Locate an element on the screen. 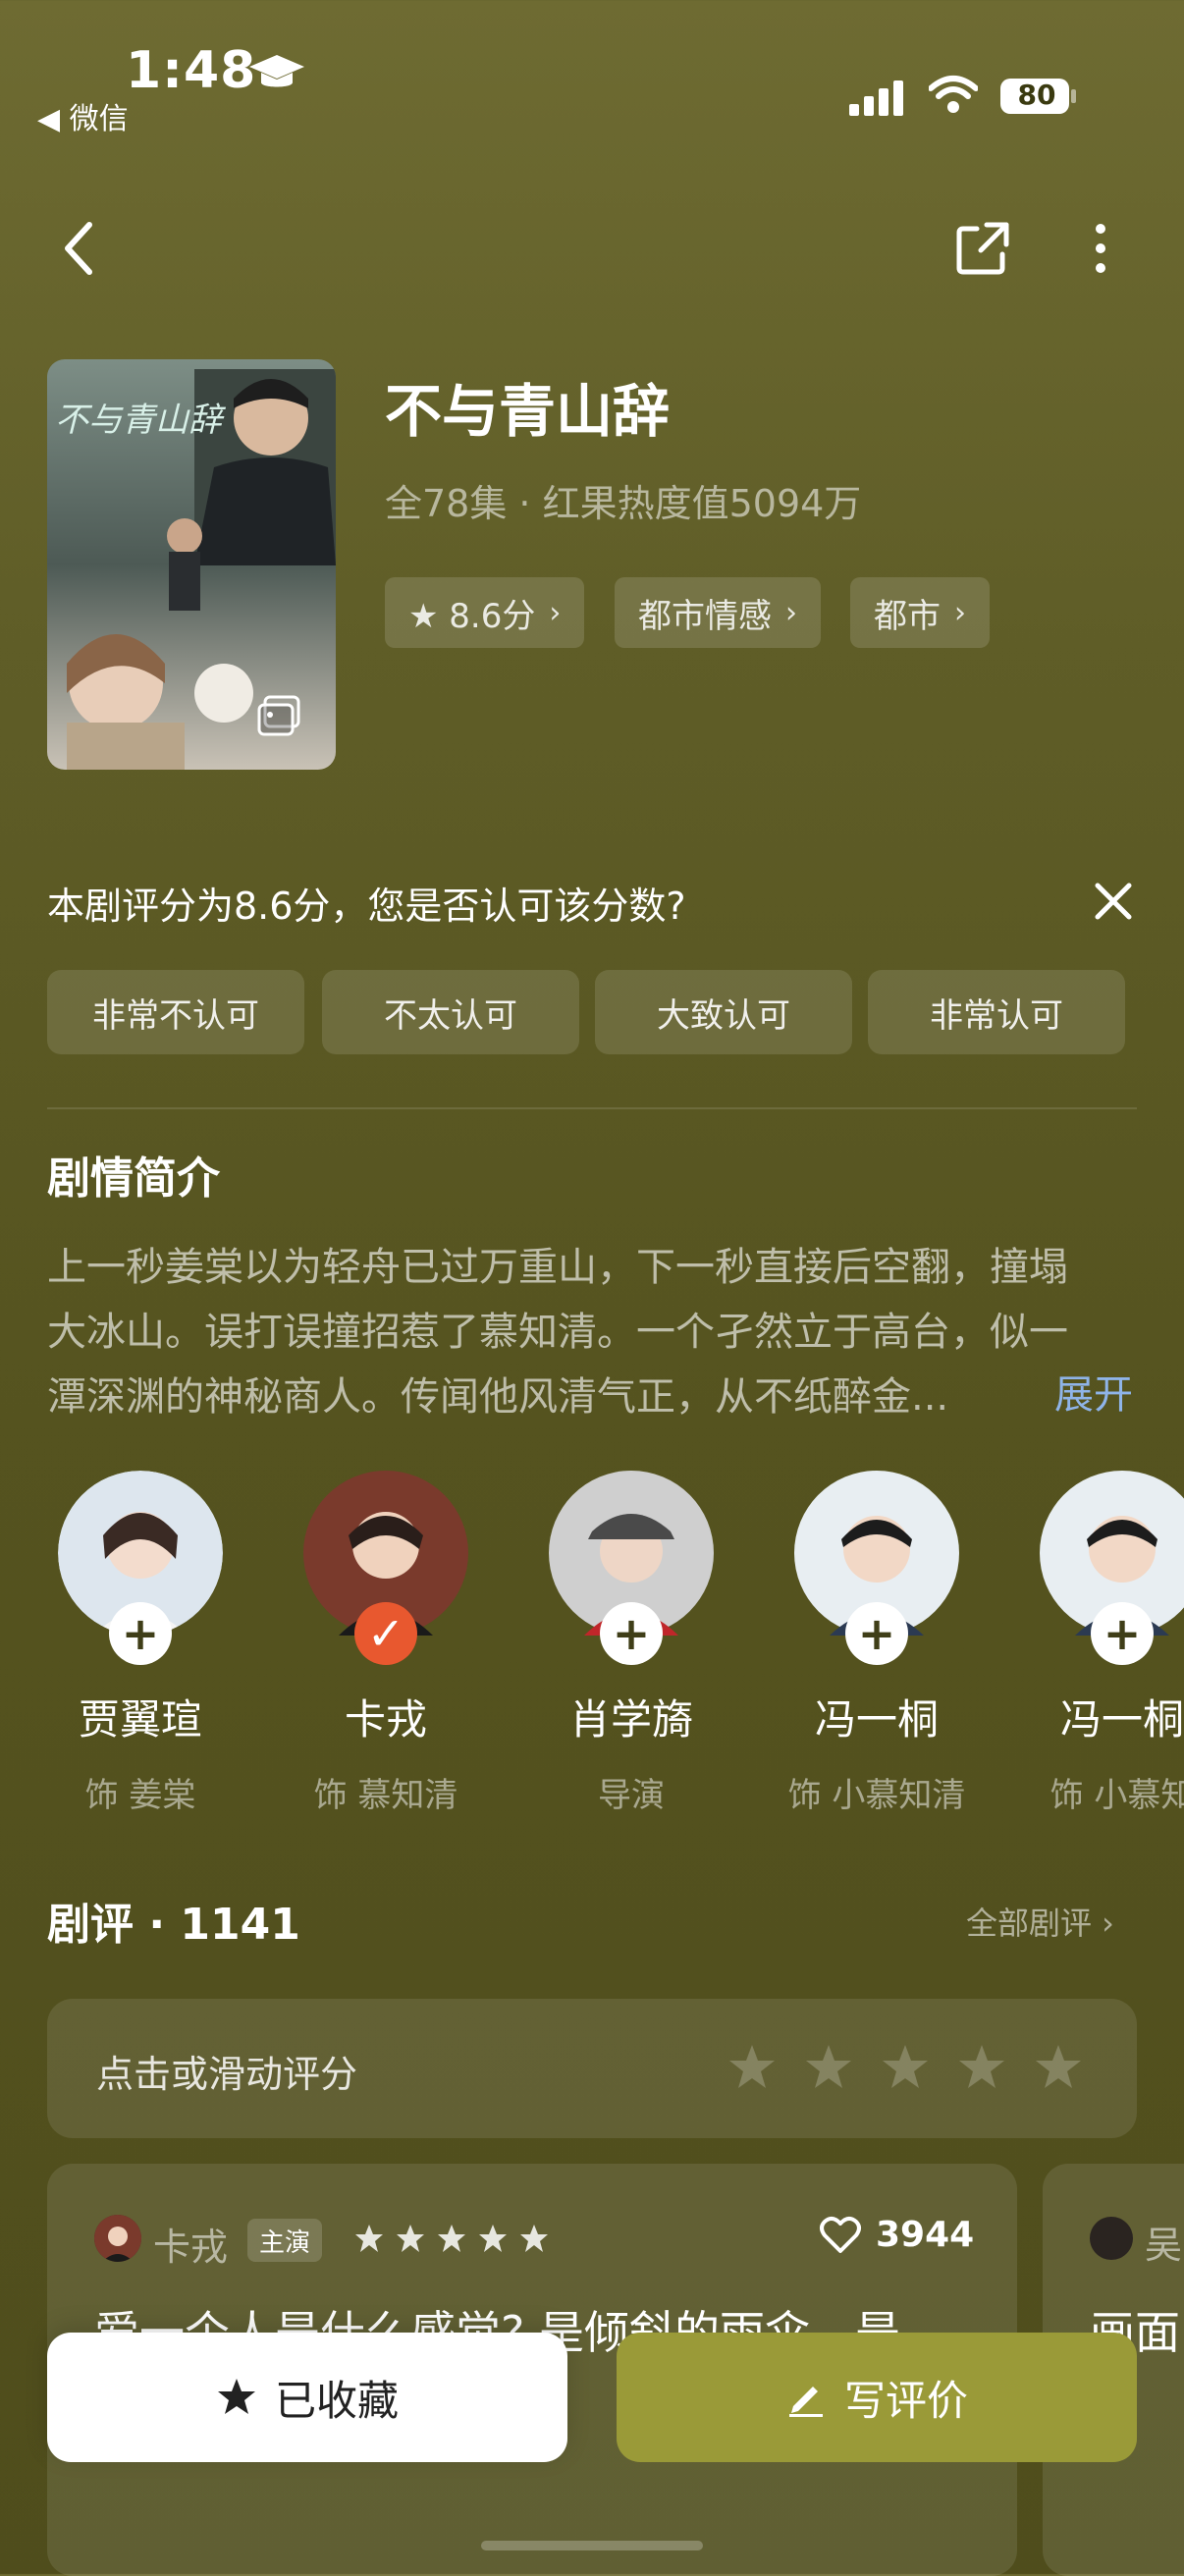 This screenshot has width=1184, height=2576. lead-actor-badge: 主演 is located at coordinates (285, 2240).